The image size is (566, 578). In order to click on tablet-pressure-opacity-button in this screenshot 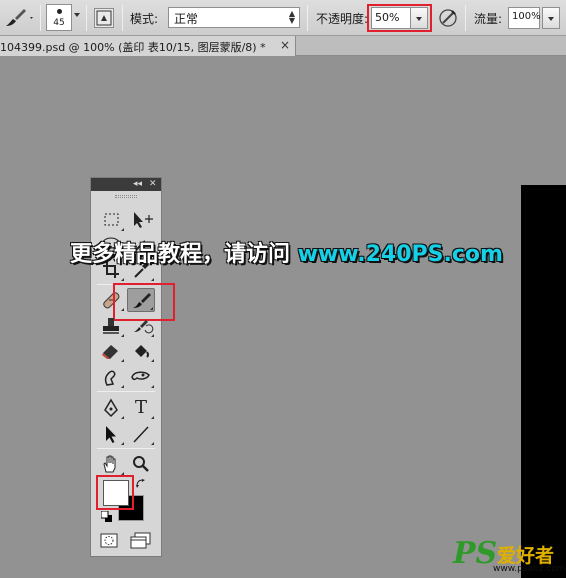, I will do `click(448, 18)`.